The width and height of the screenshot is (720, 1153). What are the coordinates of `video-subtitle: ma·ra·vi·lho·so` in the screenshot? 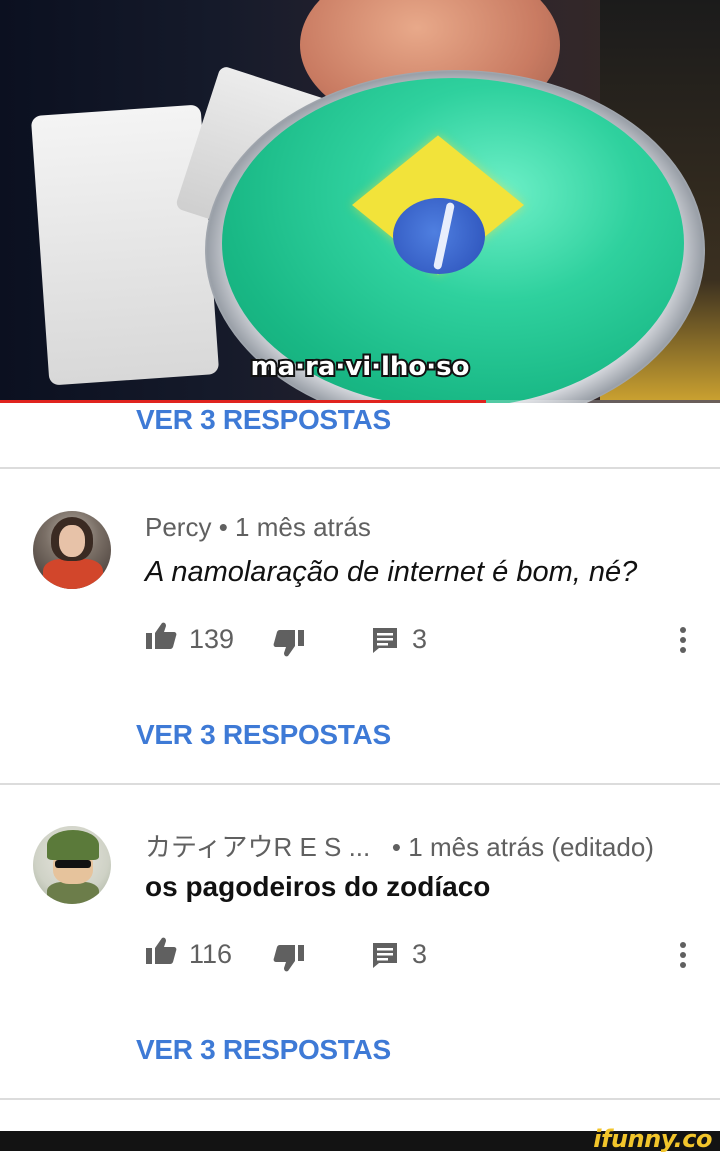 It's located at (360, 367).